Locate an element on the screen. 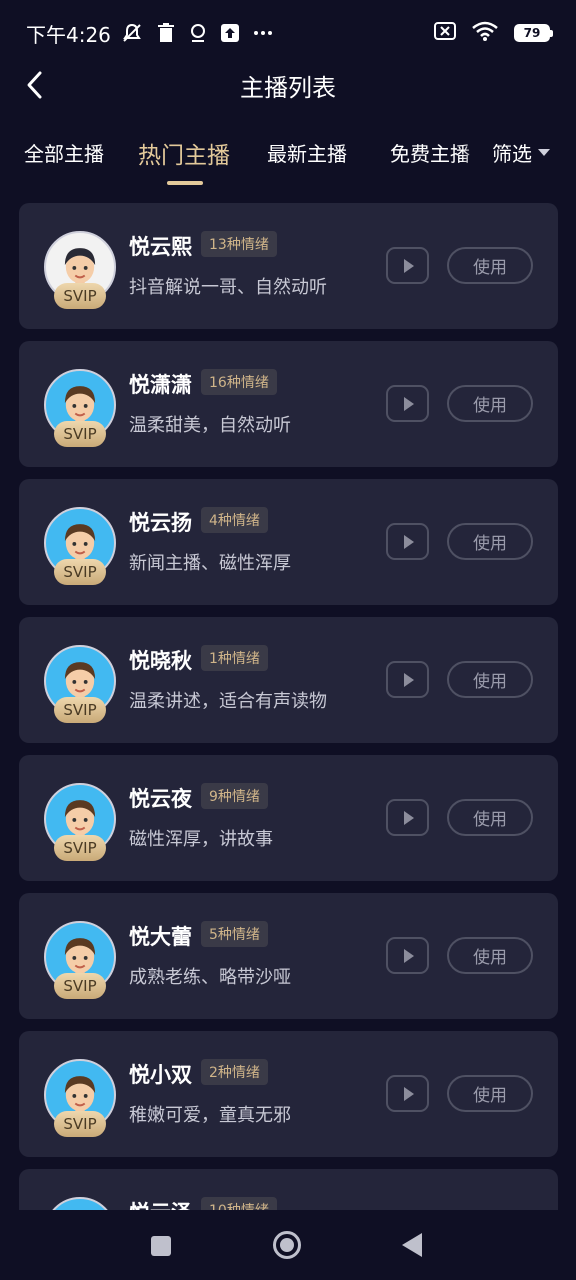 The height and width of the screenshot is (1280, 576). anchor-name: 悦云熙 is located at coordinates (160, 247).